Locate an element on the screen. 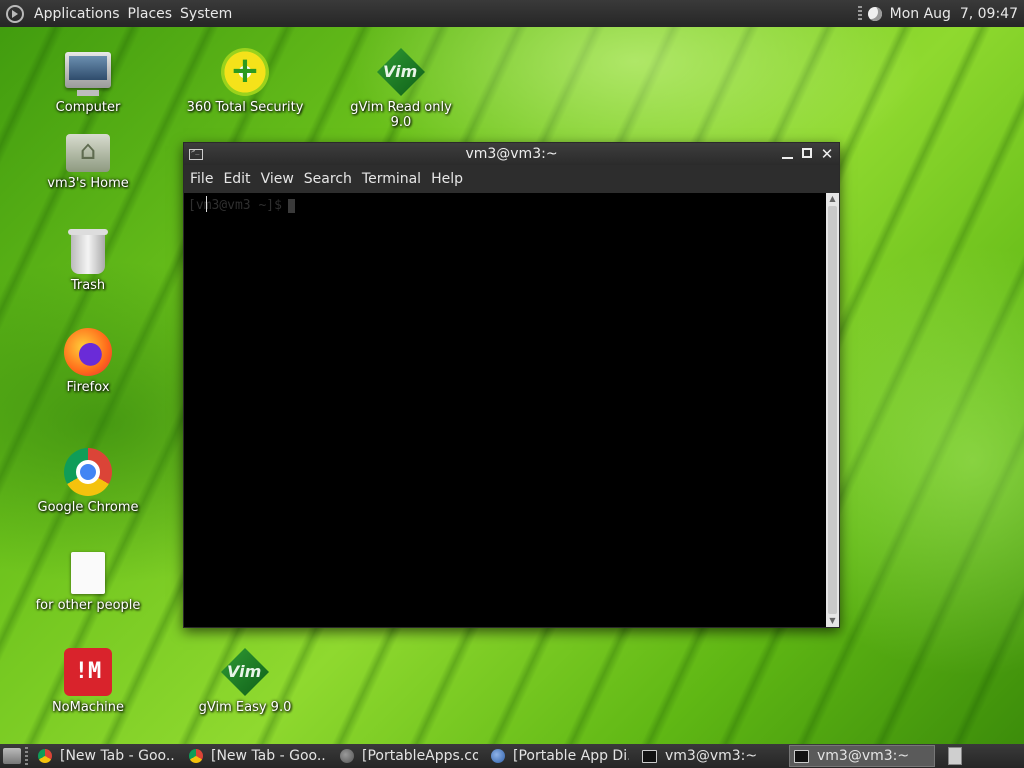 This screenshot has height=768, width=1024. desktop-icon-label: Trash is located at coordinates (88, 285).